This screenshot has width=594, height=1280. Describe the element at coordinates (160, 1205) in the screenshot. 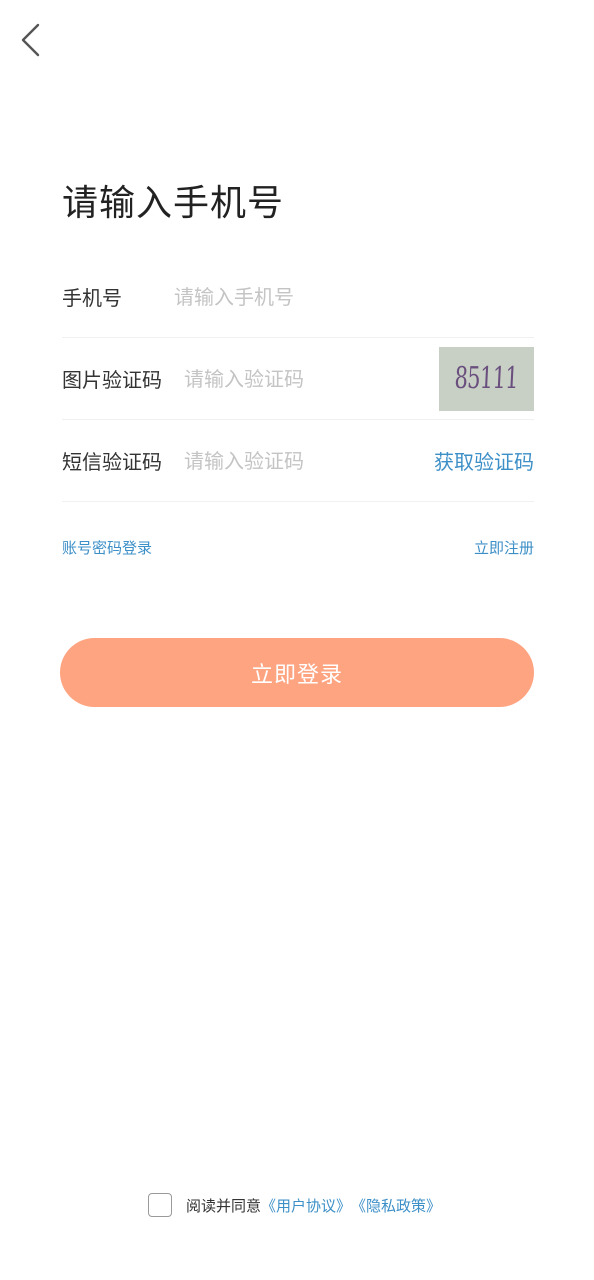

I see `agreement-checkbox` at that location.